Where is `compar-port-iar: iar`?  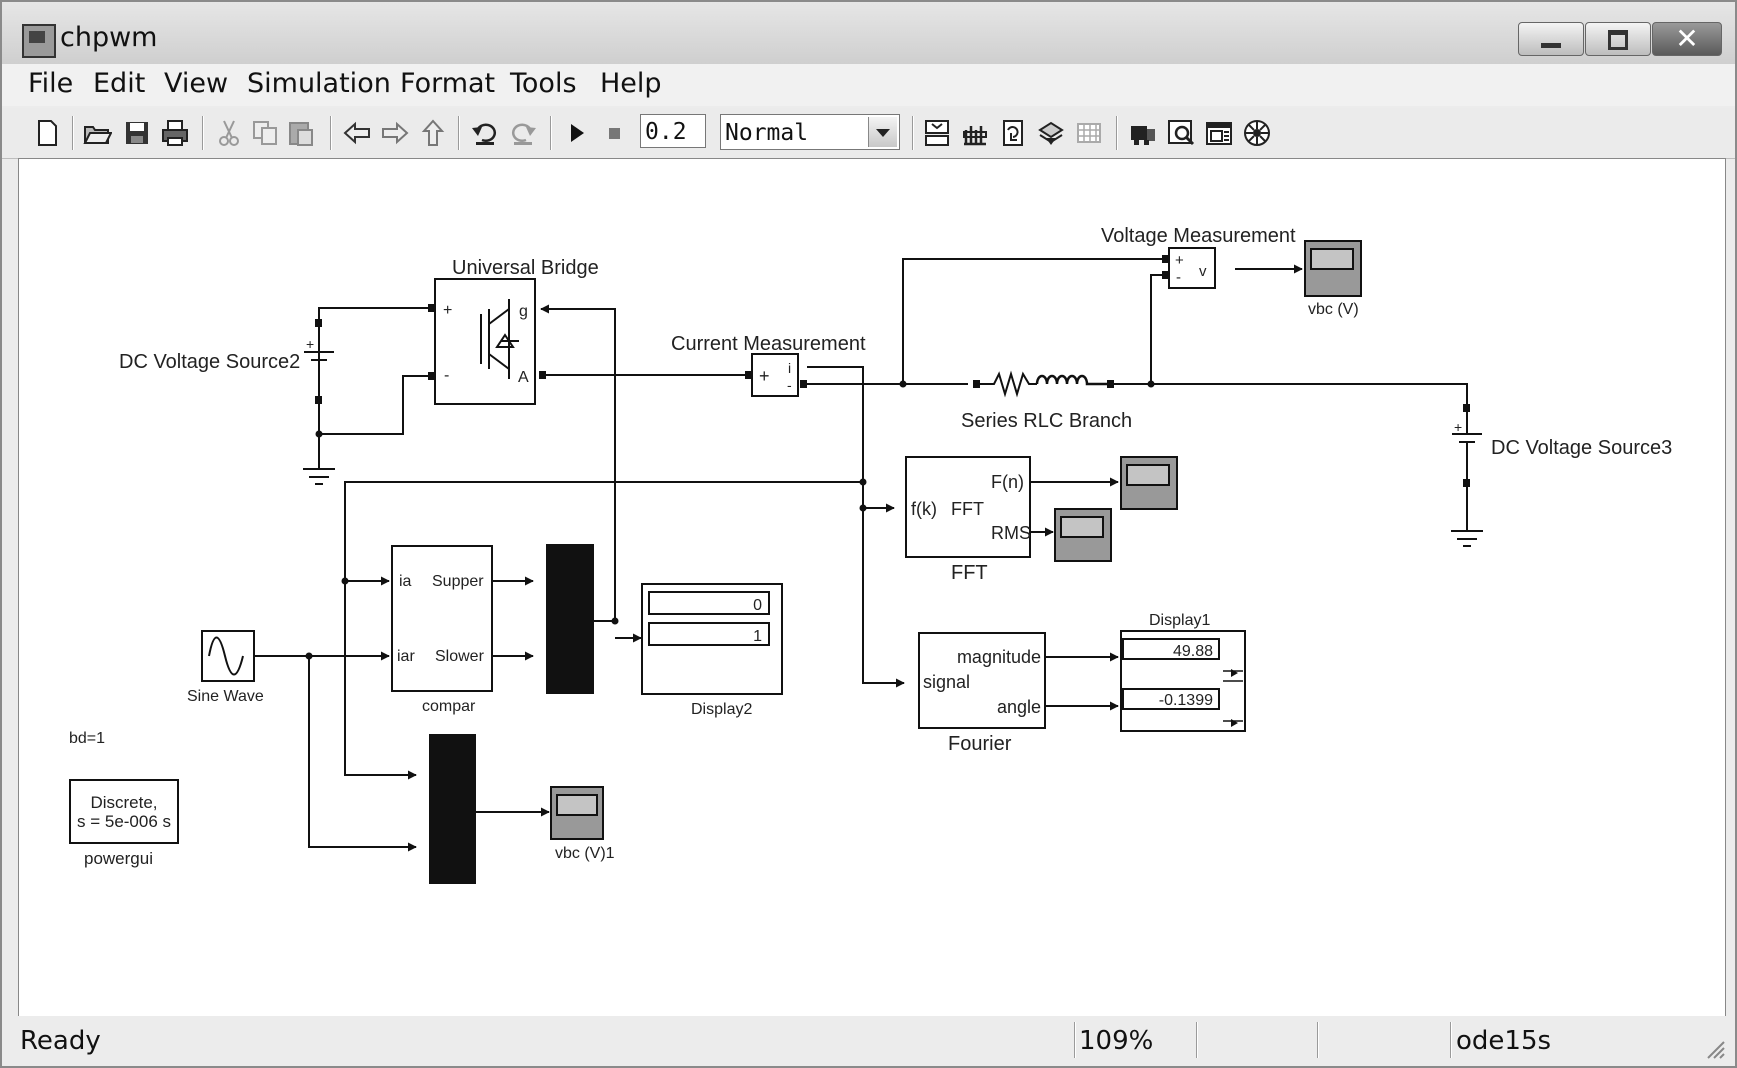 compar-port-iar: iar is located at coordinates (406, 656).